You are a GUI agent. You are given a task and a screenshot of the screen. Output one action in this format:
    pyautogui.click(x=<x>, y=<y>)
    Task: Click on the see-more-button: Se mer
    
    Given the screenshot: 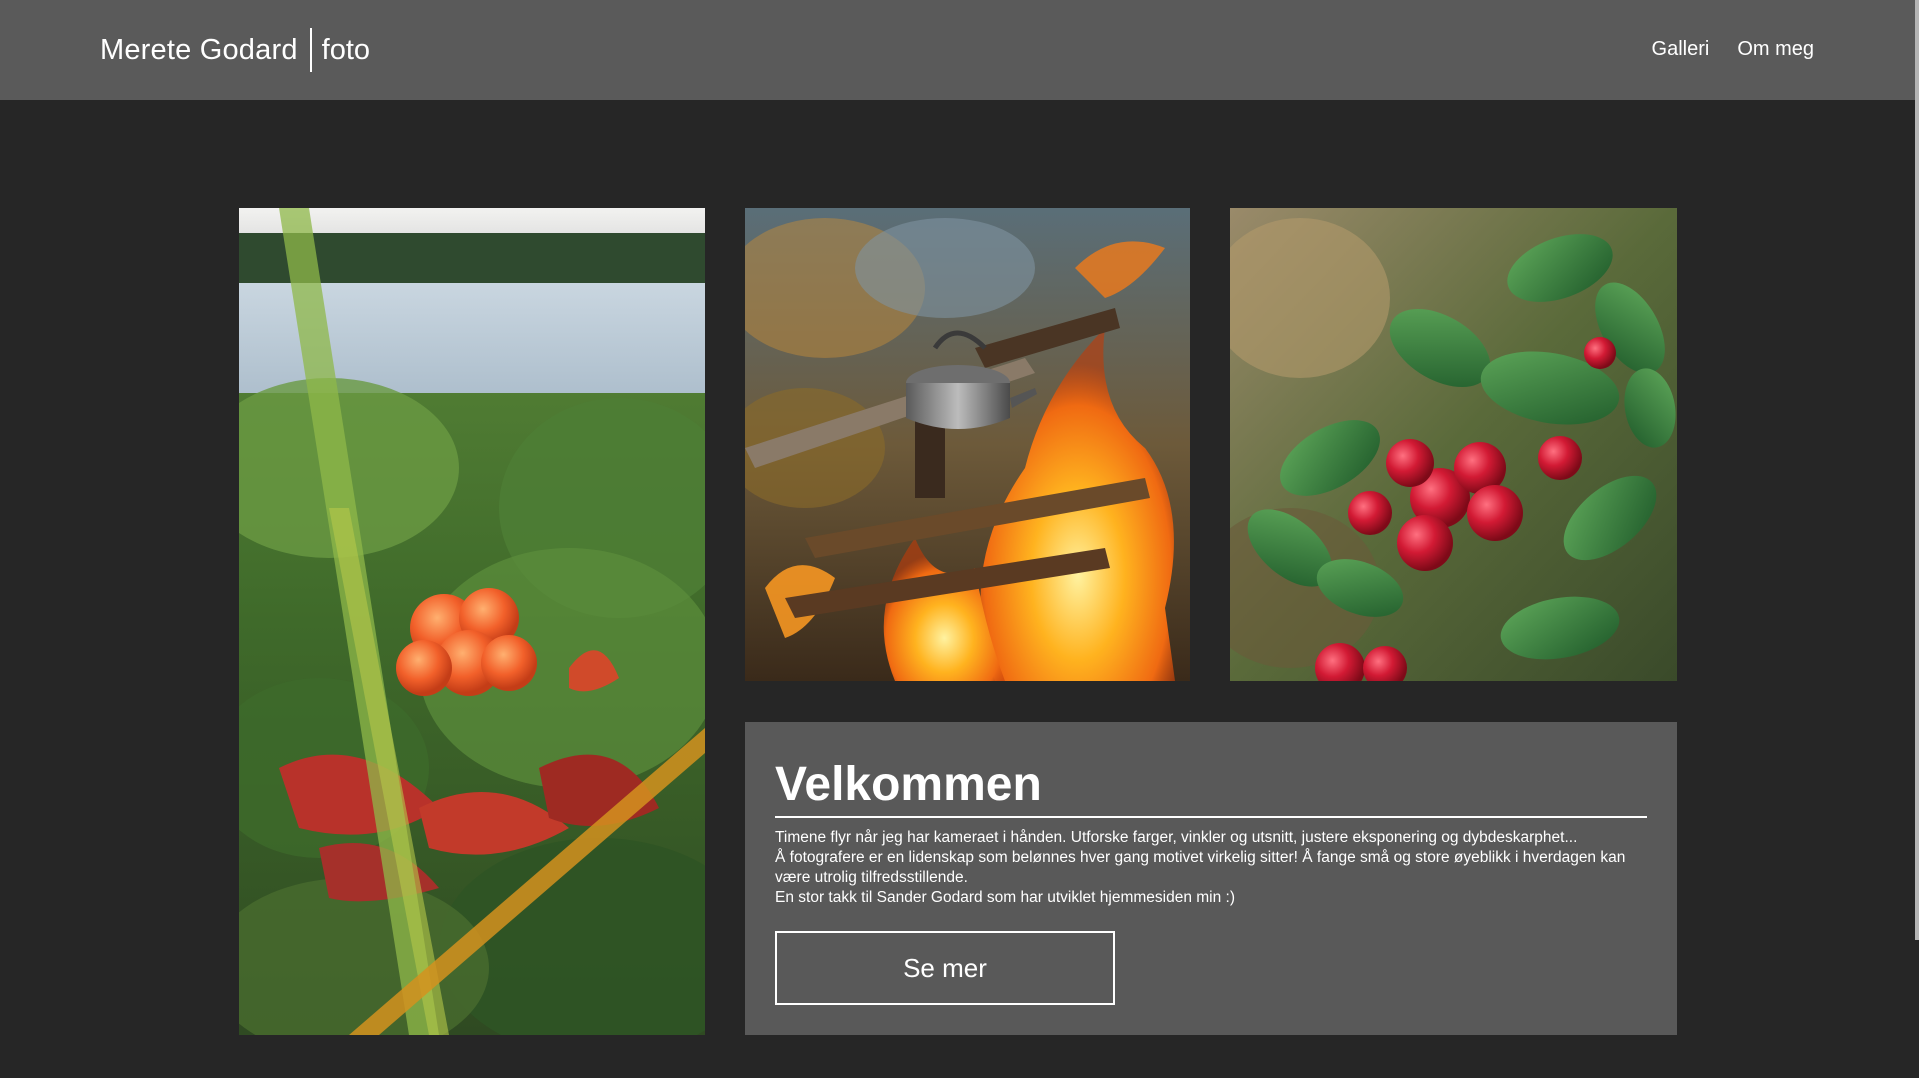 What is the action you would take?
    pyautogui.click(x=945, y=968)
    